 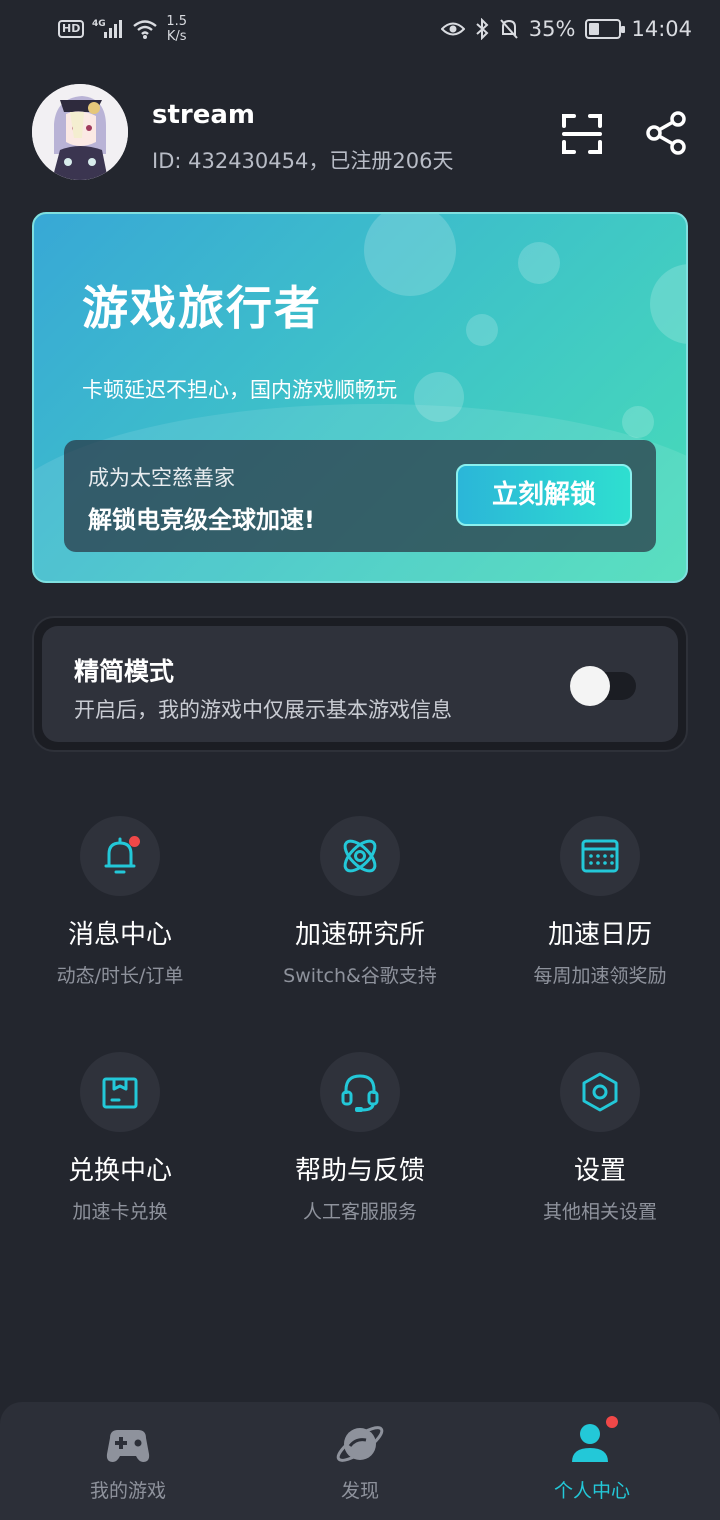 I want to click on promo-headline: 解锁电竞级全球加速!, so click(x=201, y=520).